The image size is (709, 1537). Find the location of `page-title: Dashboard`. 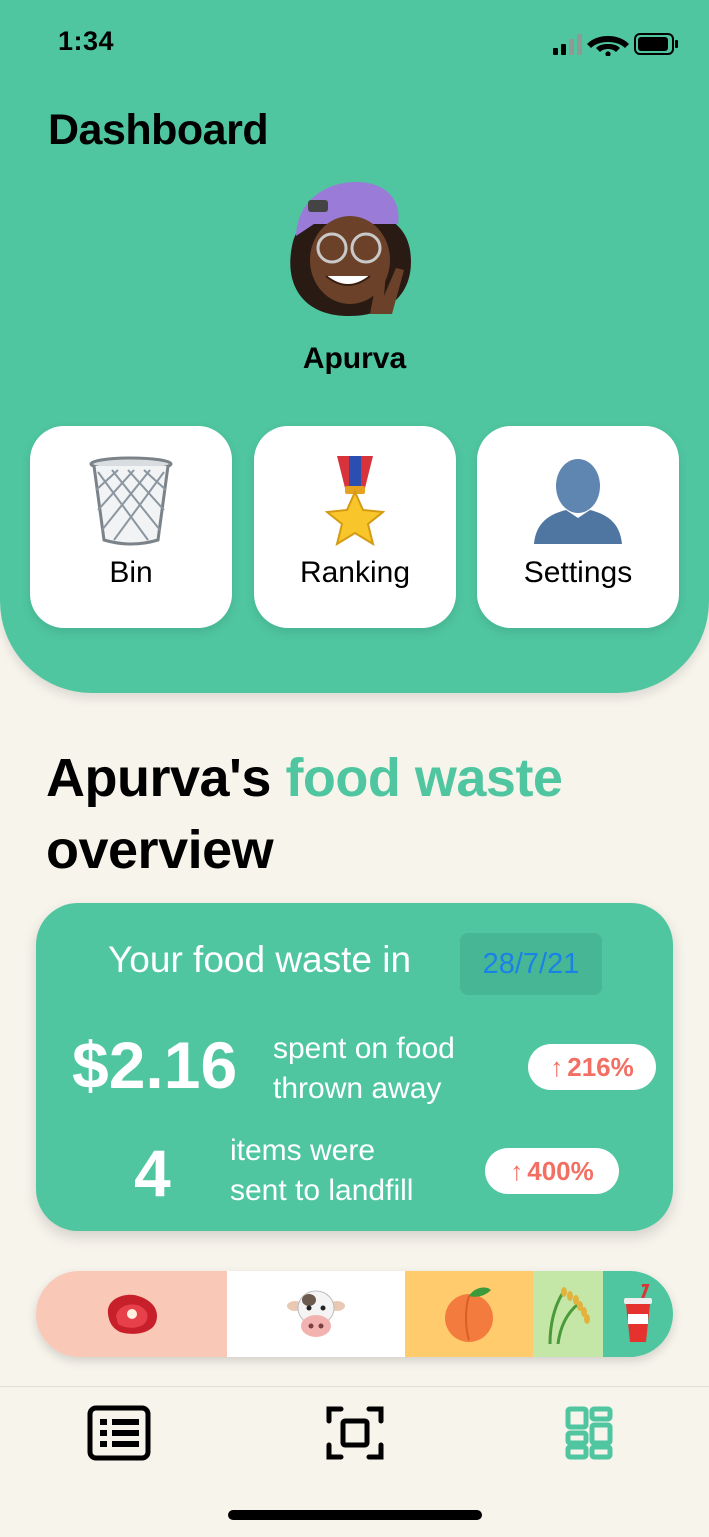

page-title: Dashboard is located at coordinates (158, 130).